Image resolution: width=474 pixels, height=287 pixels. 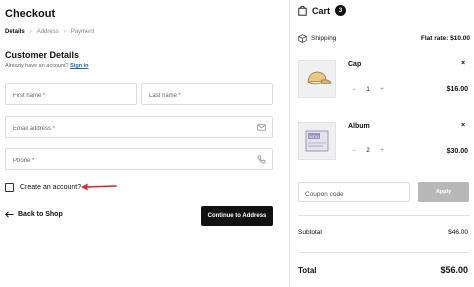 What do you see at coordinates (445, 38) in the screenshot?
I see `shipping-rate: Flat rate: $10.00` at bounding box center [445, 38].